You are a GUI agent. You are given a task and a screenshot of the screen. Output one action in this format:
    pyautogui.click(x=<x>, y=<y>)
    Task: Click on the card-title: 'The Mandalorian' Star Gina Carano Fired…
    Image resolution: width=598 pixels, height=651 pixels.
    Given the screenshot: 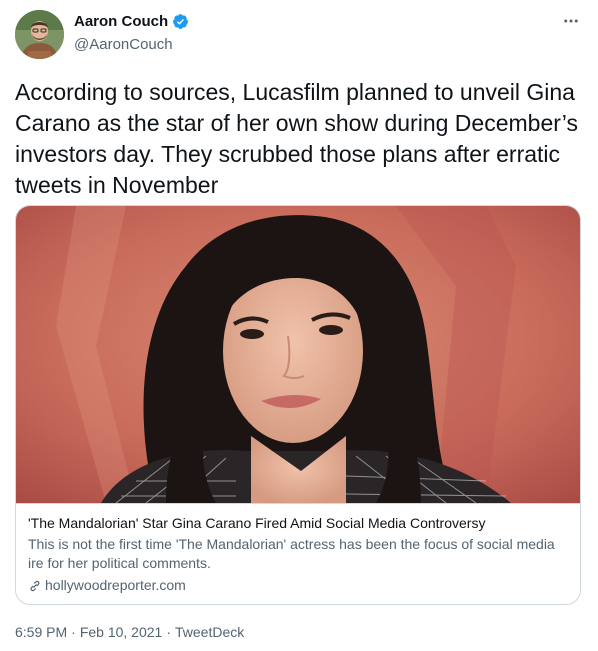 What is the action you would take?
    pyautogui.click(x=298, y=523)
    